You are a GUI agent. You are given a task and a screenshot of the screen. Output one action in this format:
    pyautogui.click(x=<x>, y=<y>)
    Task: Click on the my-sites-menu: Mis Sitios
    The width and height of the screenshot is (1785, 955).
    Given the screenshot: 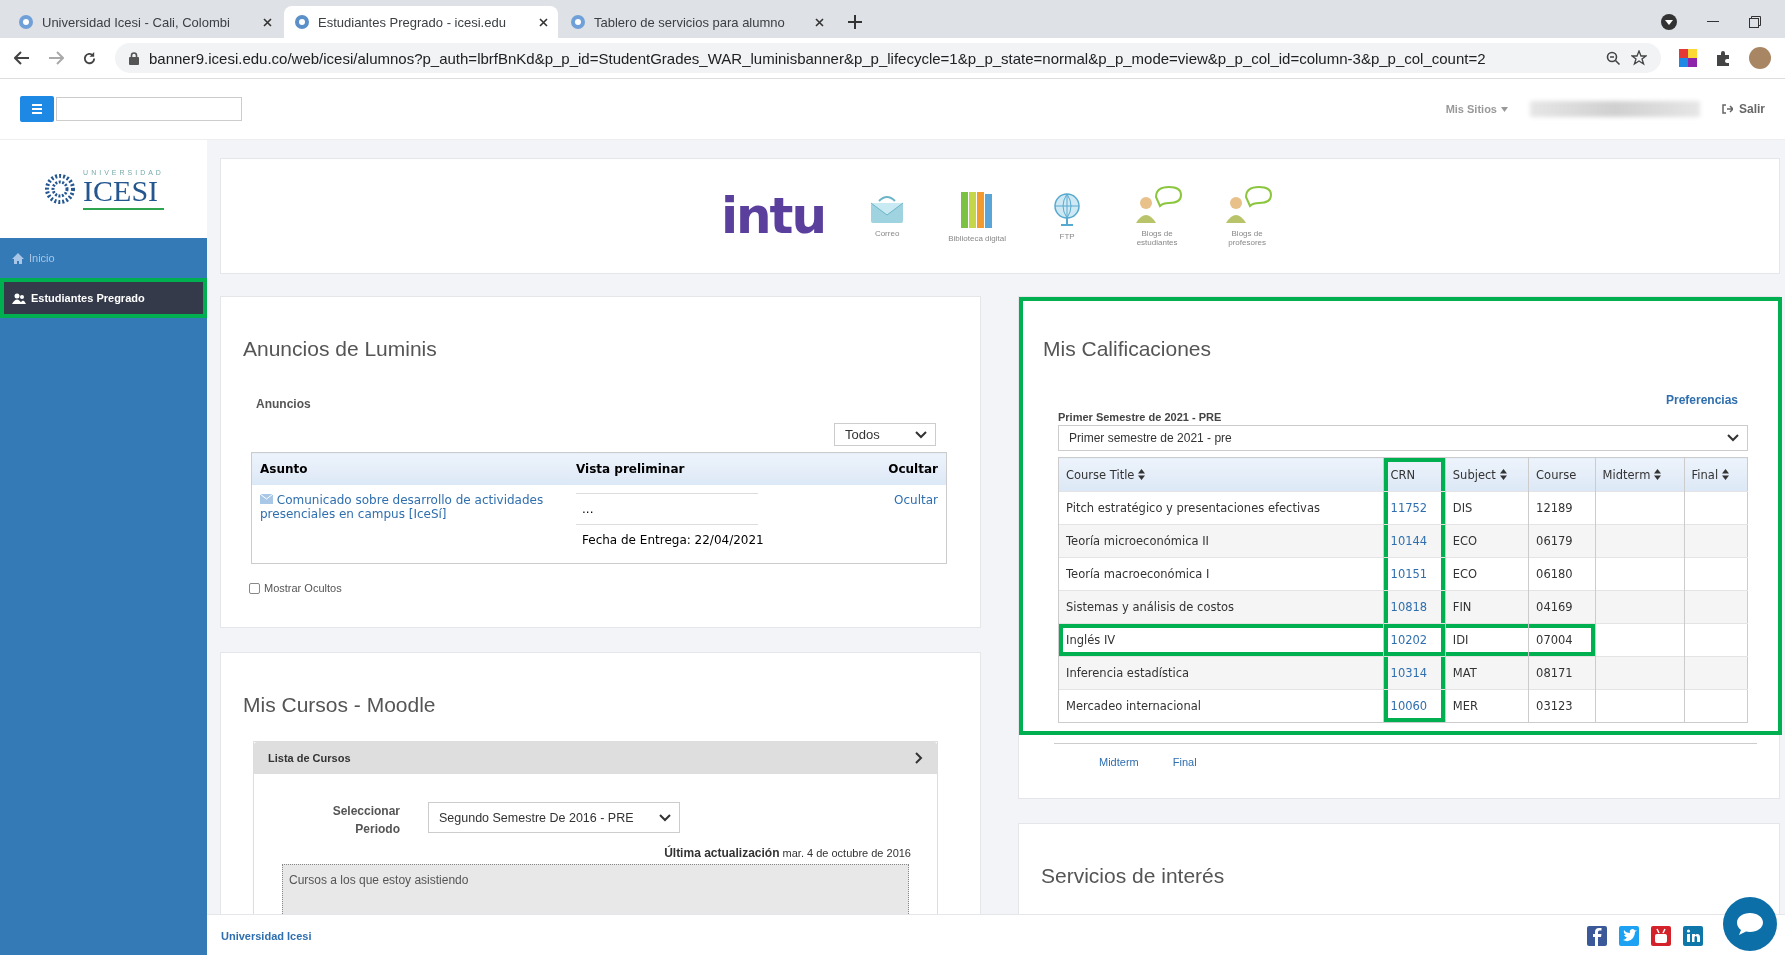 What is the action you would take?
    pyautogui.click(x=1476, y=109)
    